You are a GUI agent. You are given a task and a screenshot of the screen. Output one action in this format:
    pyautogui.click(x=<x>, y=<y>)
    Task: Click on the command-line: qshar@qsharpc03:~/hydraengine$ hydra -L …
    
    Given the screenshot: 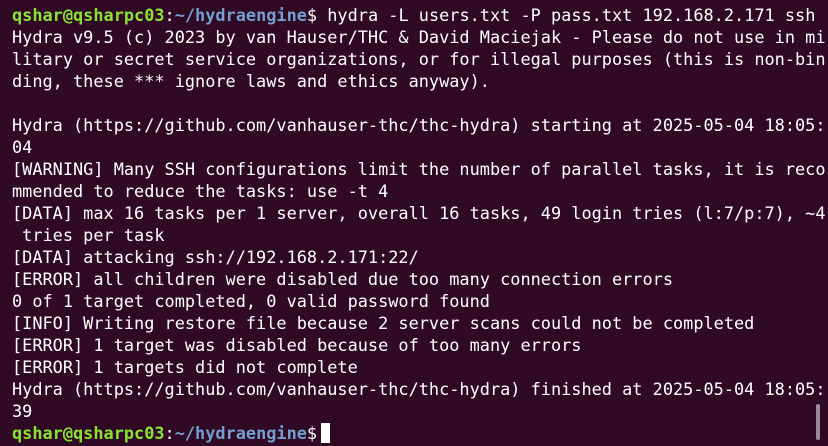 What is the action you would take?
    pyautogui.click(x=420, y=15)
    